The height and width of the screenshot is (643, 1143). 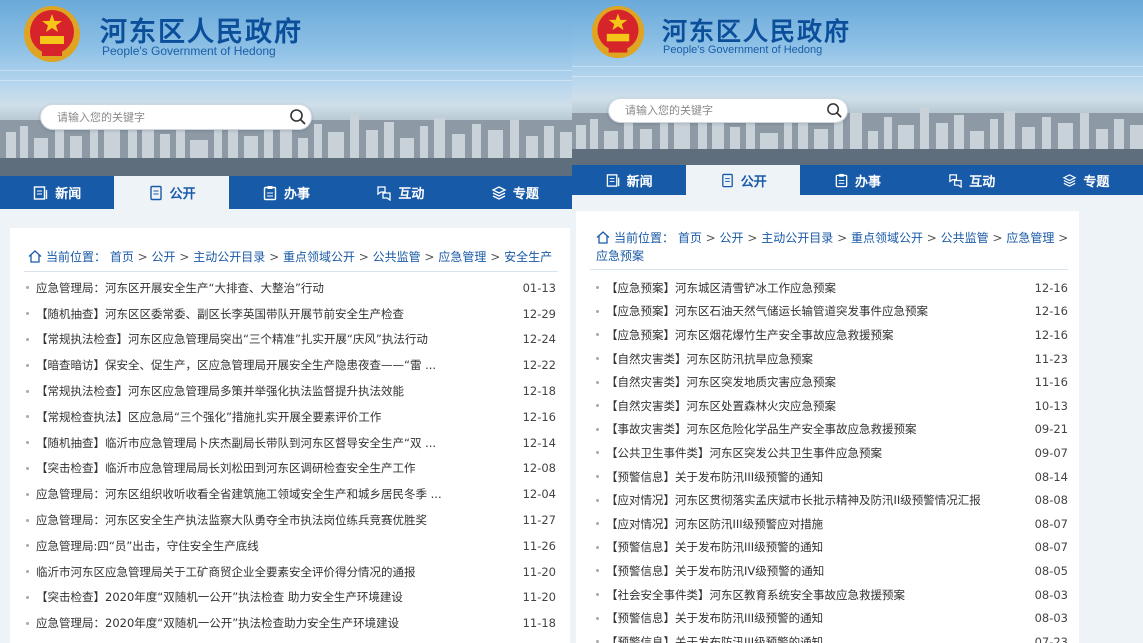 I want to click on list-item-title: 应急管理局:四“员”出击，守住安全生产底线, so click(x=274, y=546).